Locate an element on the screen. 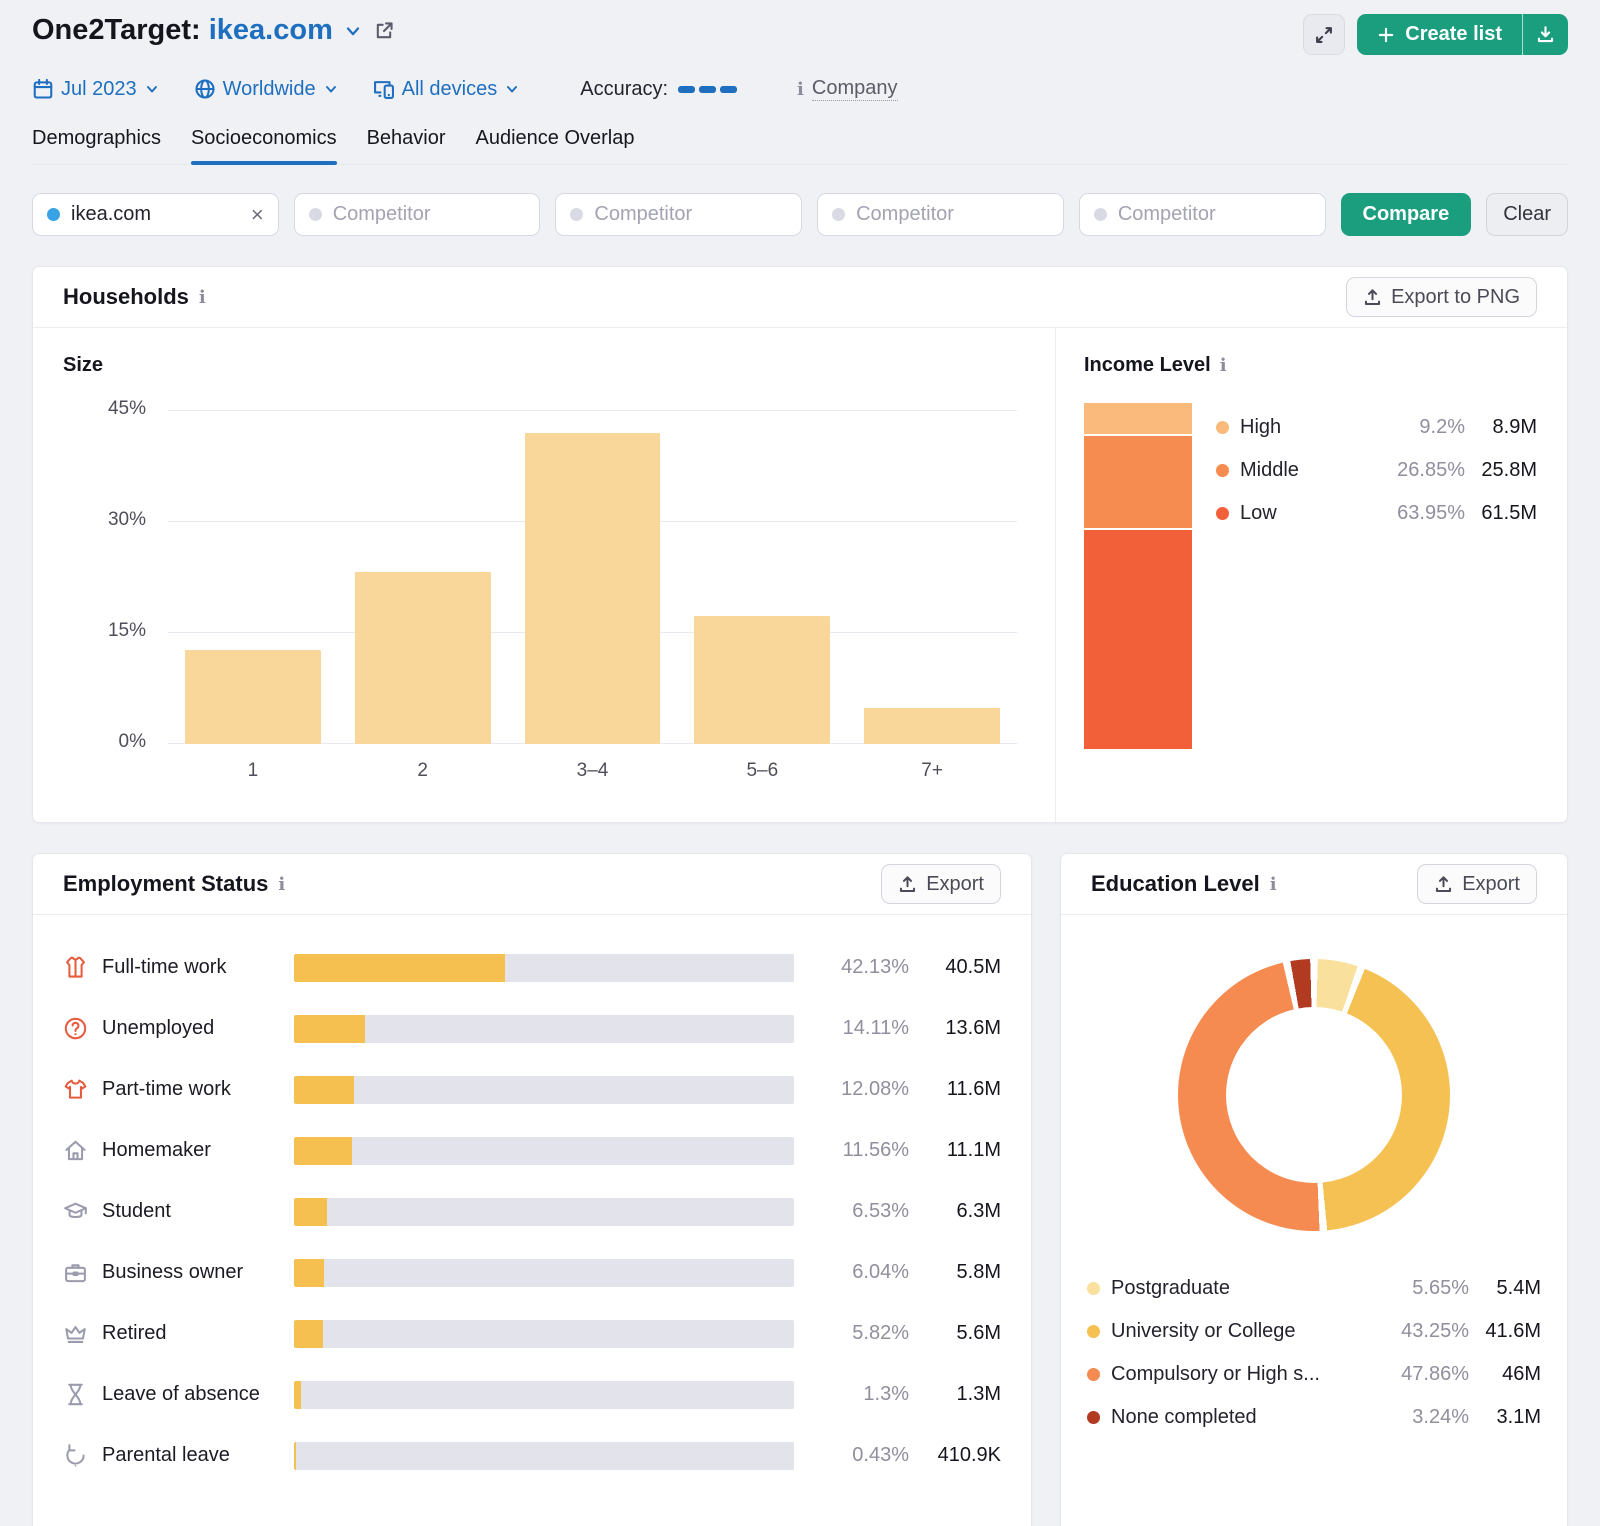 Image resolution: width=1600 pixels, height=1526 pixels. download-icon is located at coordinates (1545, 34).